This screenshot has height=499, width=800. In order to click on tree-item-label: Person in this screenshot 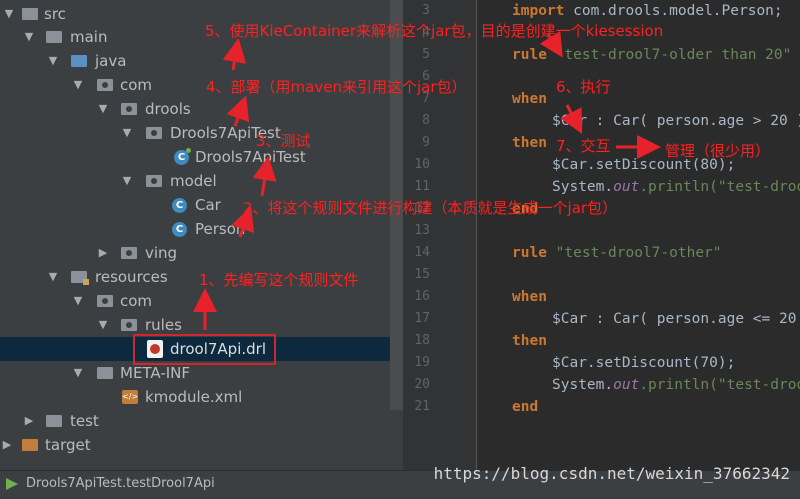, I will do `click(220, 229)`.